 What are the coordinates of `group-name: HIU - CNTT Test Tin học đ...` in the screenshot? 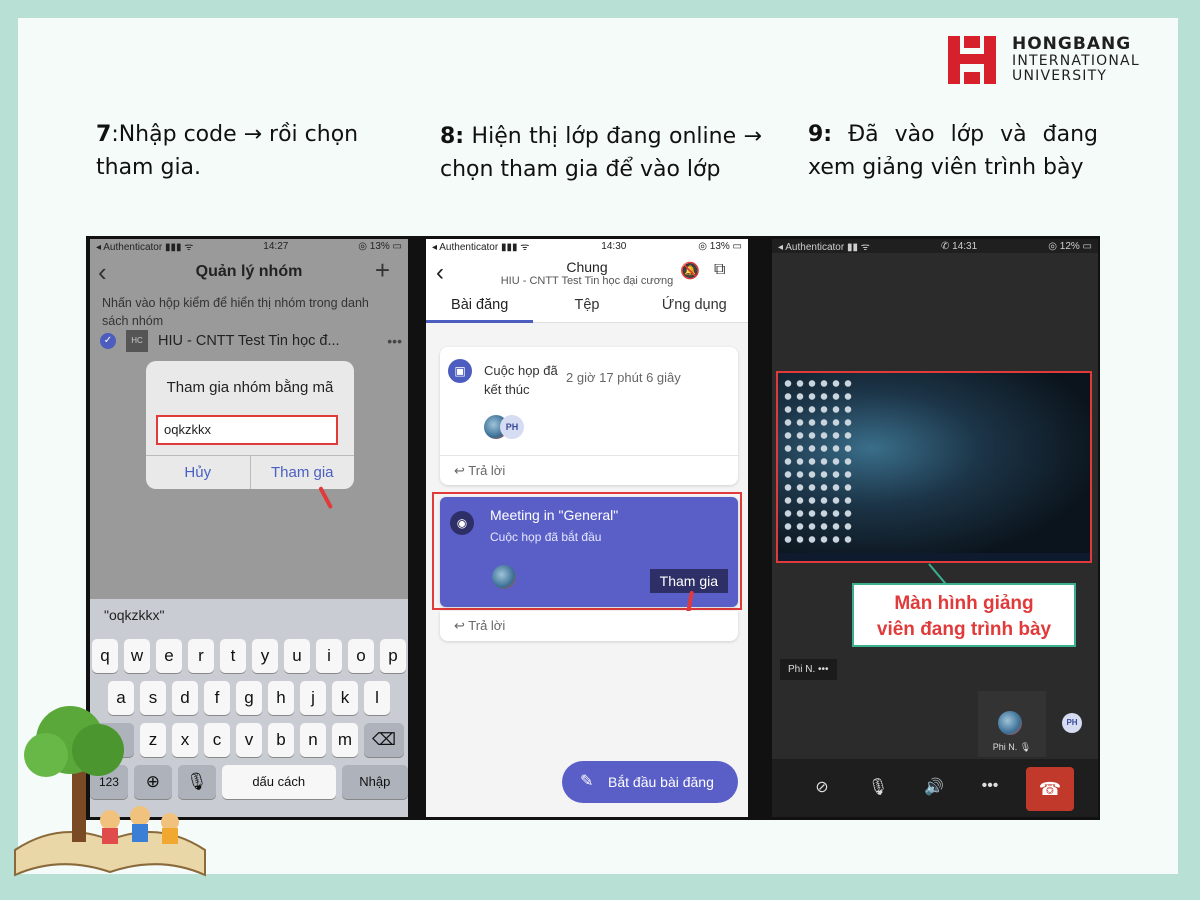 It's located at (249, 341).